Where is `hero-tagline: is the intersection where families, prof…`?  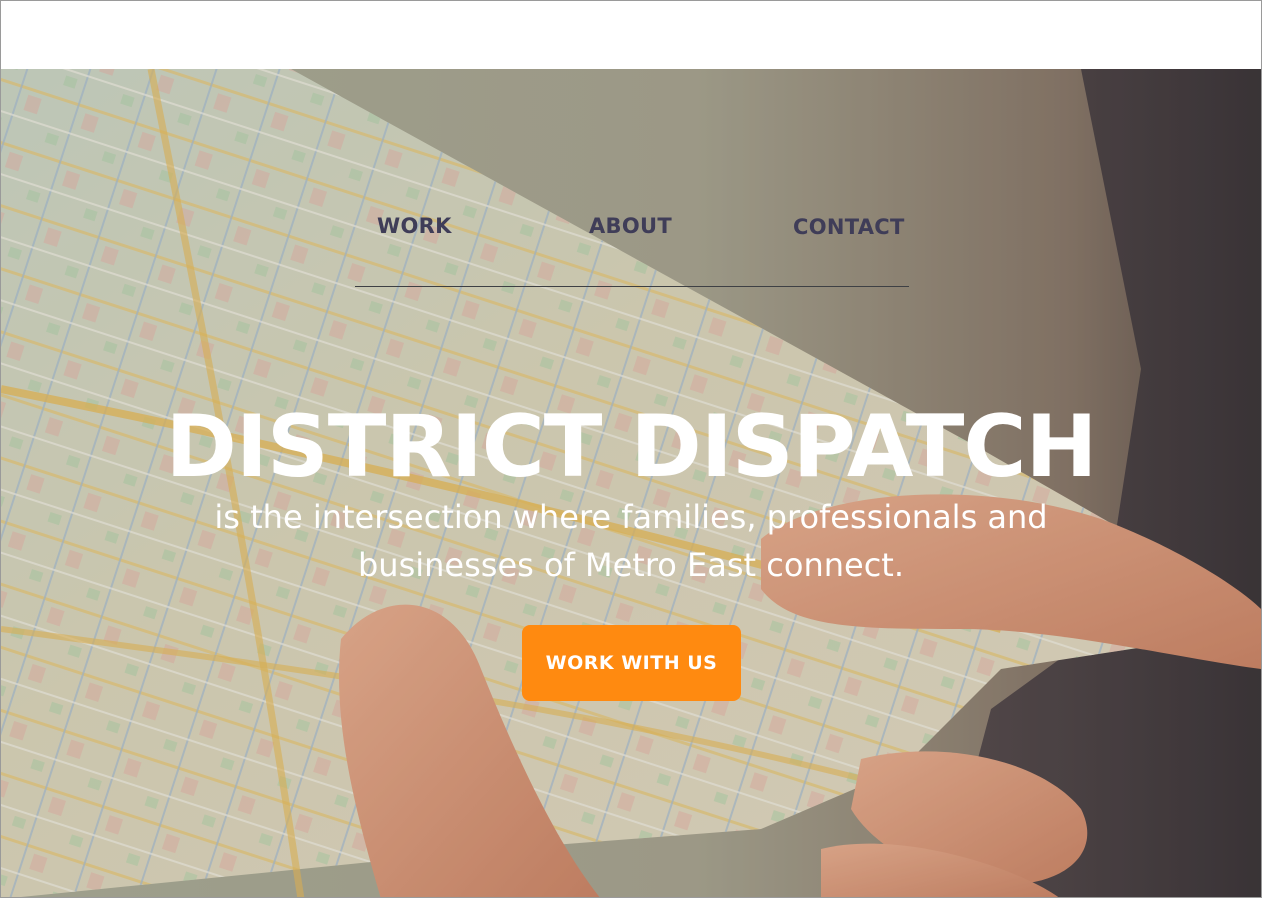 hero-tagline: is the intersection where families, prof… is located at coordinates (631, 541).